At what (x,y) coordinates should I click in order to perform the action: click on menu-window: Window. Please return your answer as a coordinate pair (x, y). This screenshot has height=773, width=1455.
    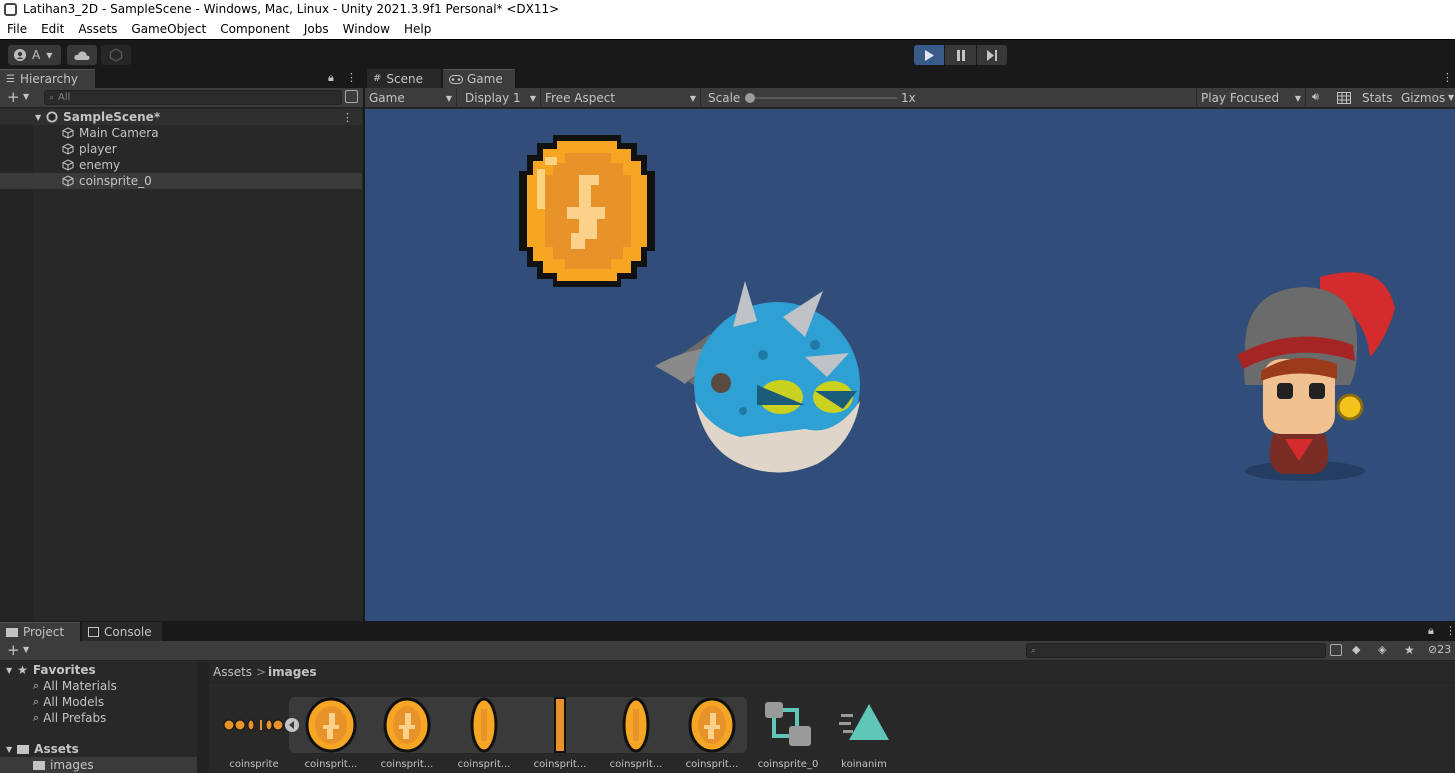
    Looking at the image, I should click on (366, 29).